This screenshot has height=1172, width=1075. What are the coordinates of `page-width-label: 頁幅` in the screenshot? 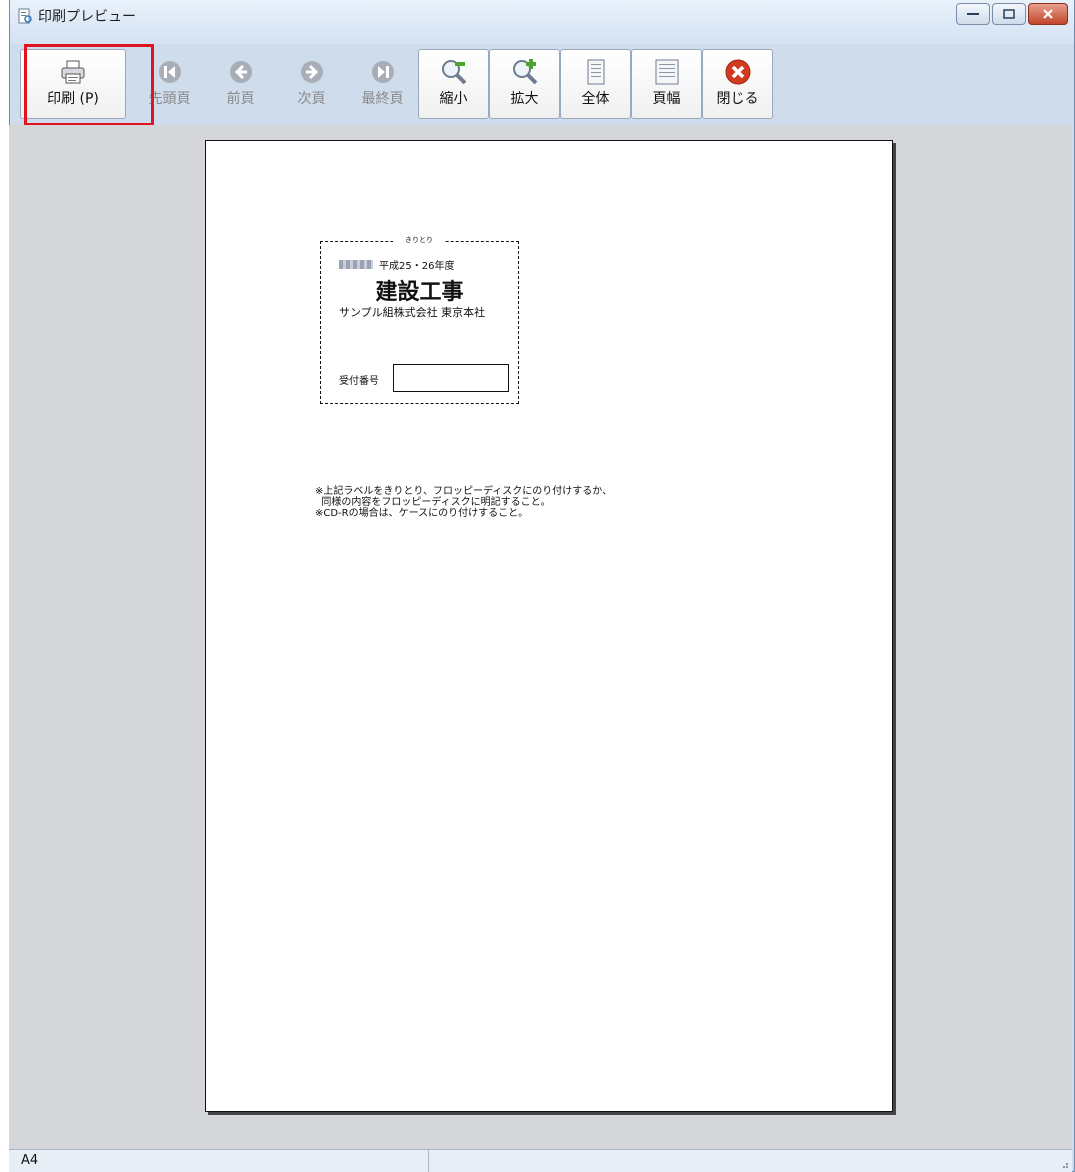 It's located at (666, 99).